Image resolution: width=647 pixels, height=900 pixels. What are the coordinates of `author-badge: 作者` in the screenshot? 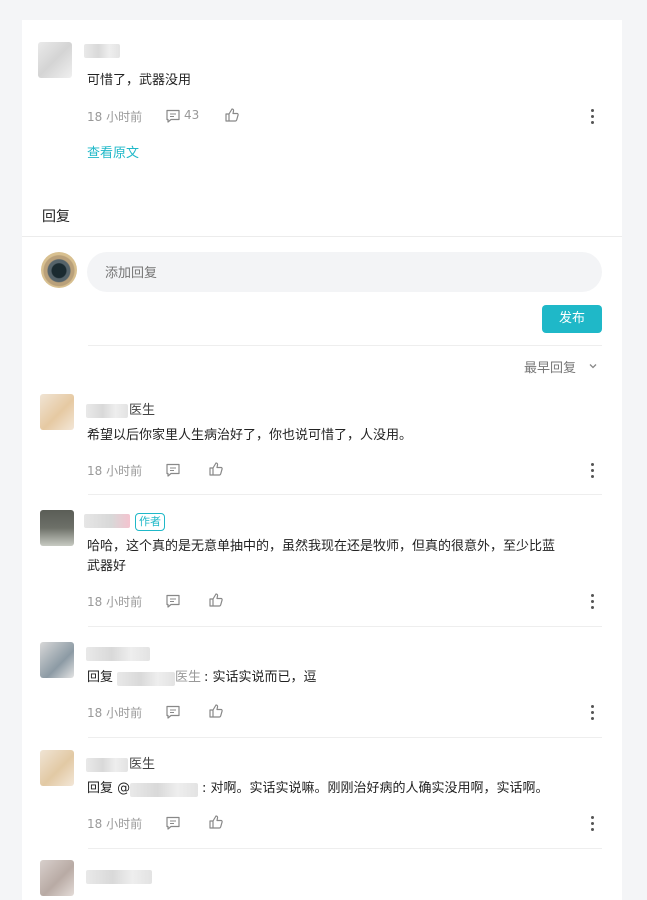 It's located at (150, 522).